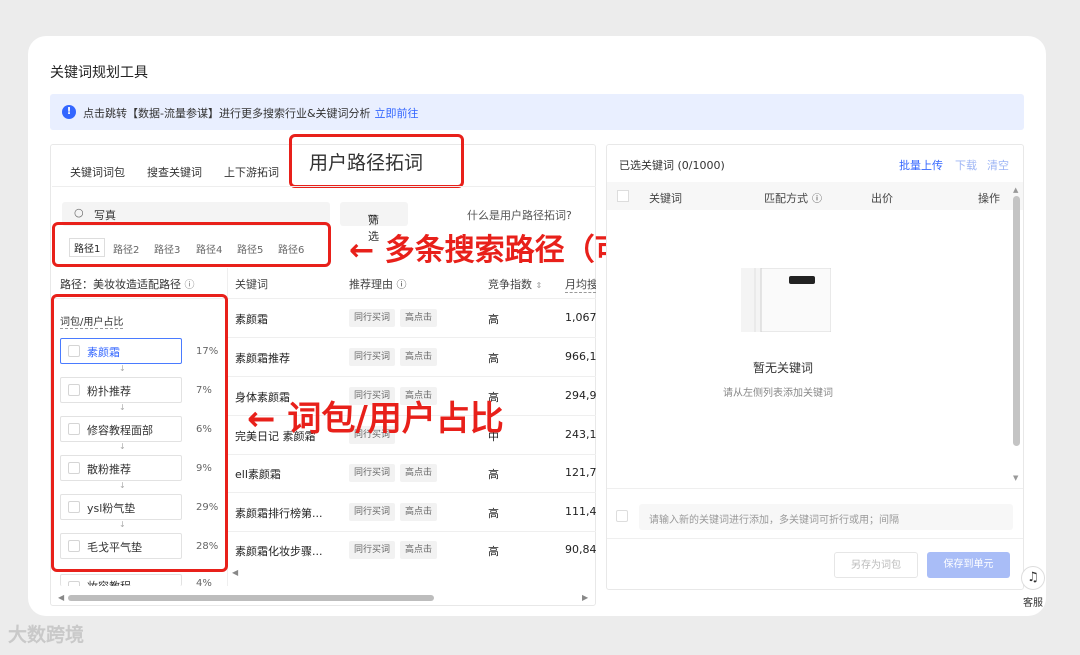  Describe the element at coordinates (989, 198) in the screenshot. I see `col-action: 操作` at that location.